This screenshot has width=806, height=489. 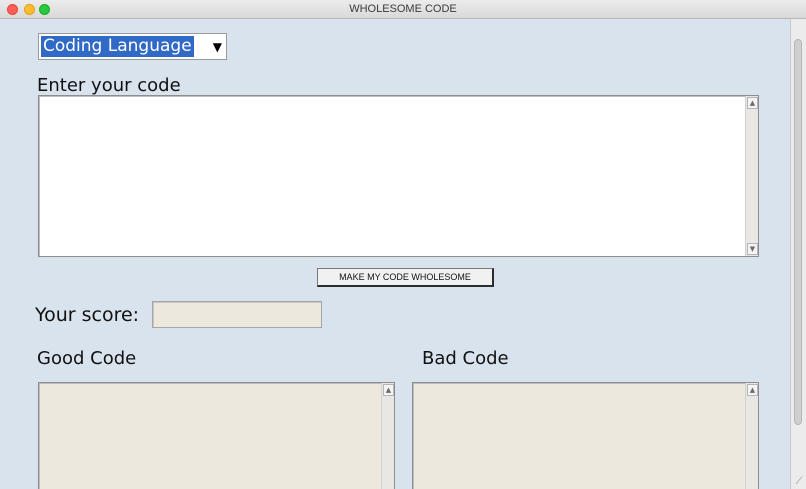 What do you see at coordinates (465, 358) in the screenshot?
I see `bad-code-label: Bad Code` at bounding box center [465, 358].